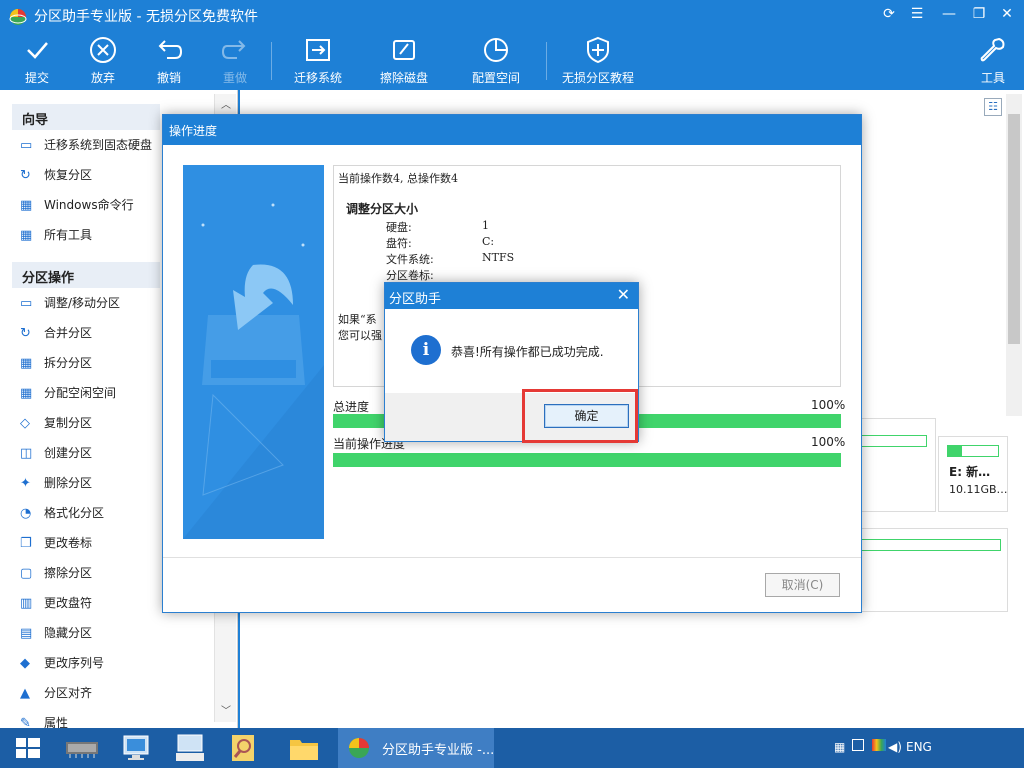  I want to click on op-detail-value: C:, so click(488, 241).